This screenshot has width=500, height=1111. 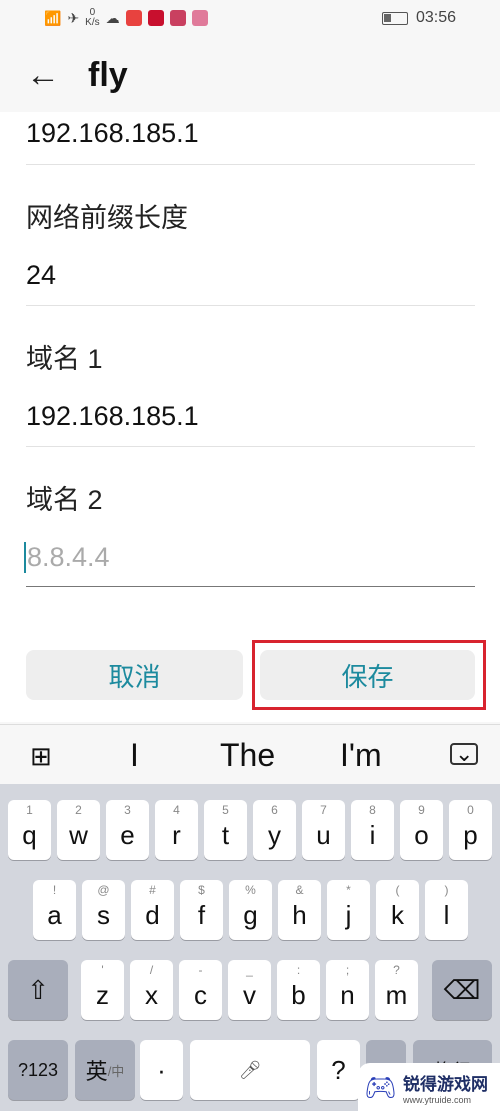 I want to click on dns1-label: 域名 1, so click(x=64, y=359).